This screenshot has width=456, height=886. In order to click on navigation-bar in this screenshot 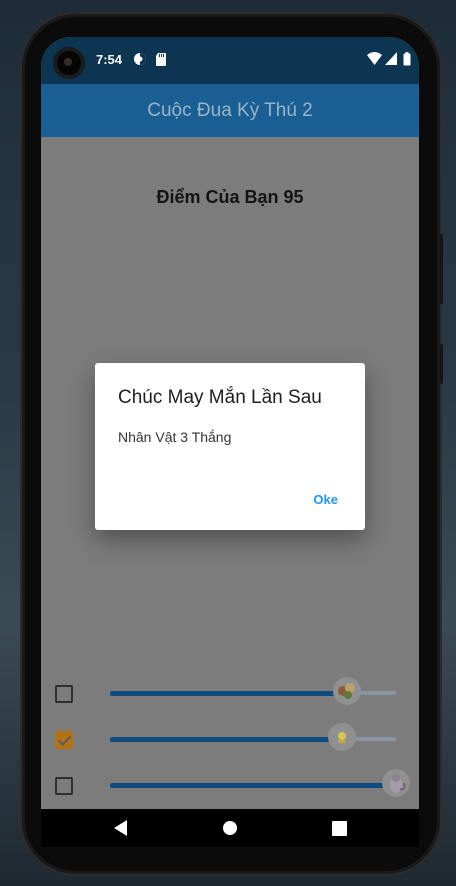, I will do `click(230, 828)`.